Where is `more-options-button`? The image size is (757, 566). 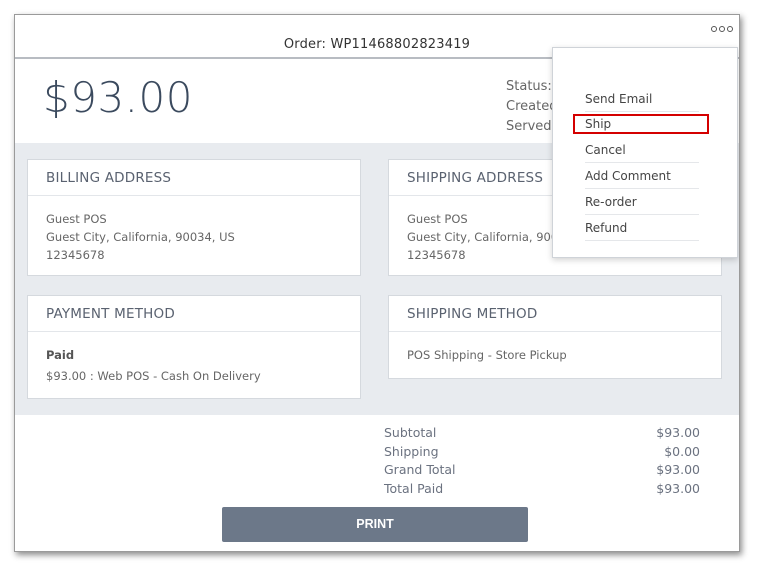 more-options-button is located at coordinates (722, 29).